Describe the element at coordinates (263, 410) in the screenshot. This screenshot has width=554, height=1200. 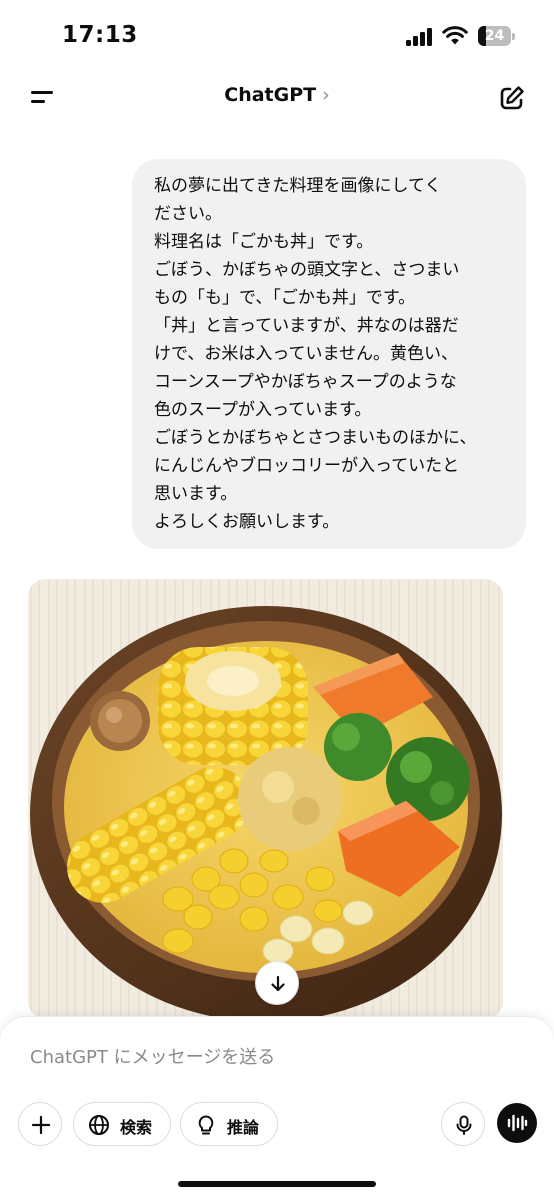
I see `message-line: 色のスープが入っています。` at that location.